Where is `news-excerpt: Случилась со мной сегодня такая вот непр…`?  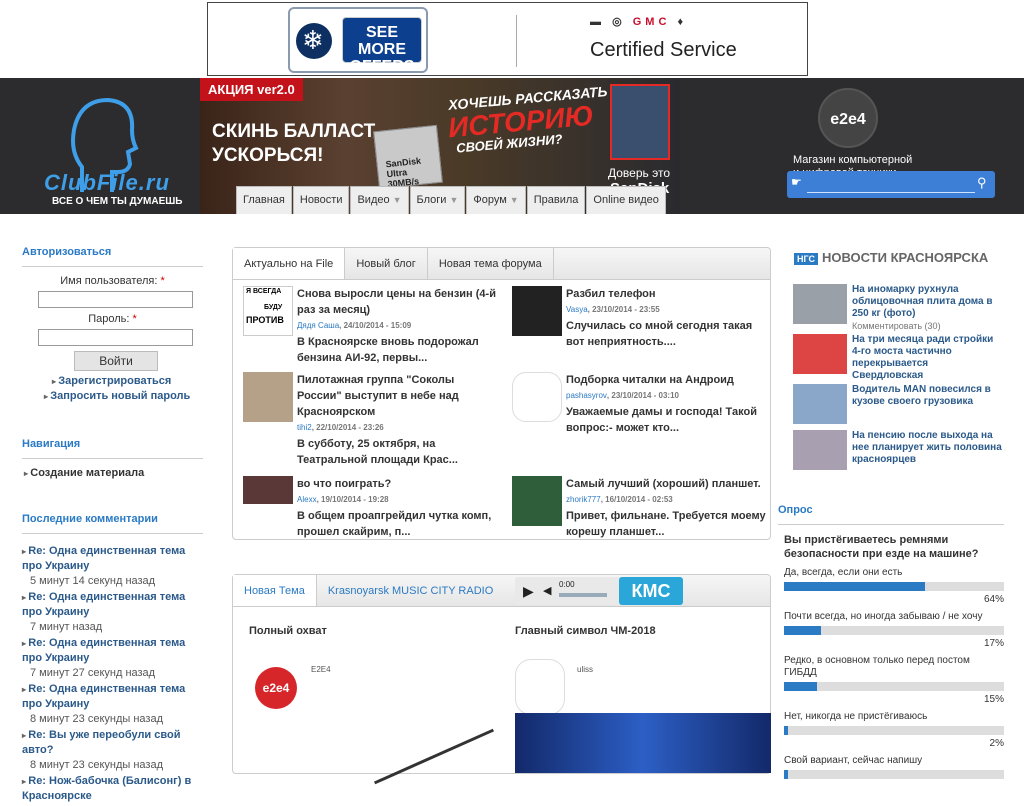
news-excerpt: Случилась со мной сегодня такая вот непр… is located at coordinates (659, 334).